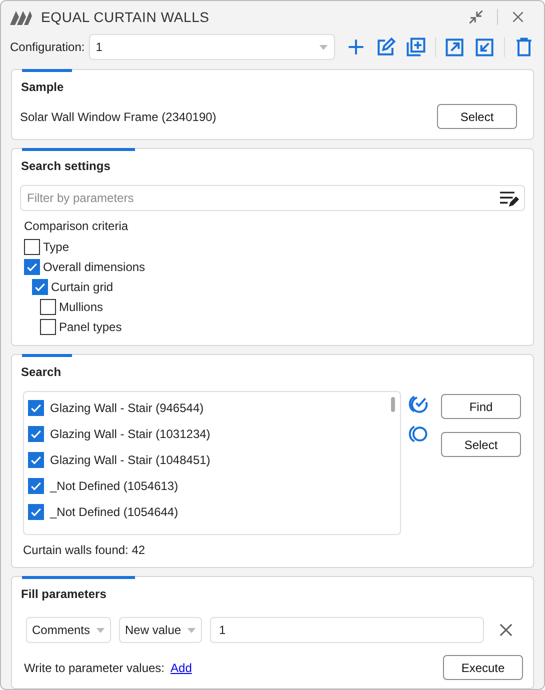 Image resolution: width=545 pixels, height=690 pixels. I want to click on export-icon, so click(455, 47).